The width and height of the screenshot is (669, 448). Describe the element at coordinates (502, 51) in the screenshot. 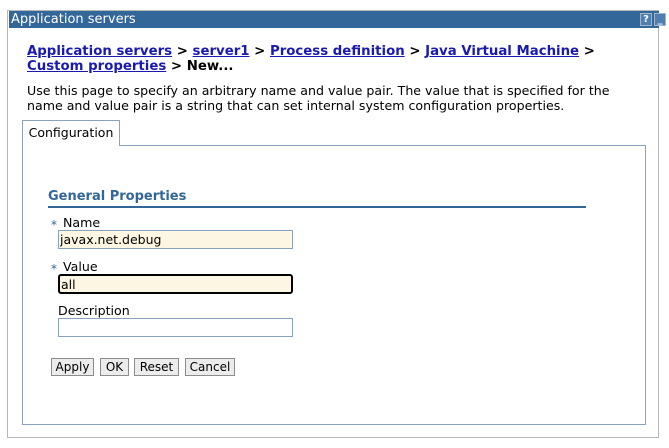

I see `breadcrumb-link-java-virtual-machine: Java Virtual Machine` at that location.